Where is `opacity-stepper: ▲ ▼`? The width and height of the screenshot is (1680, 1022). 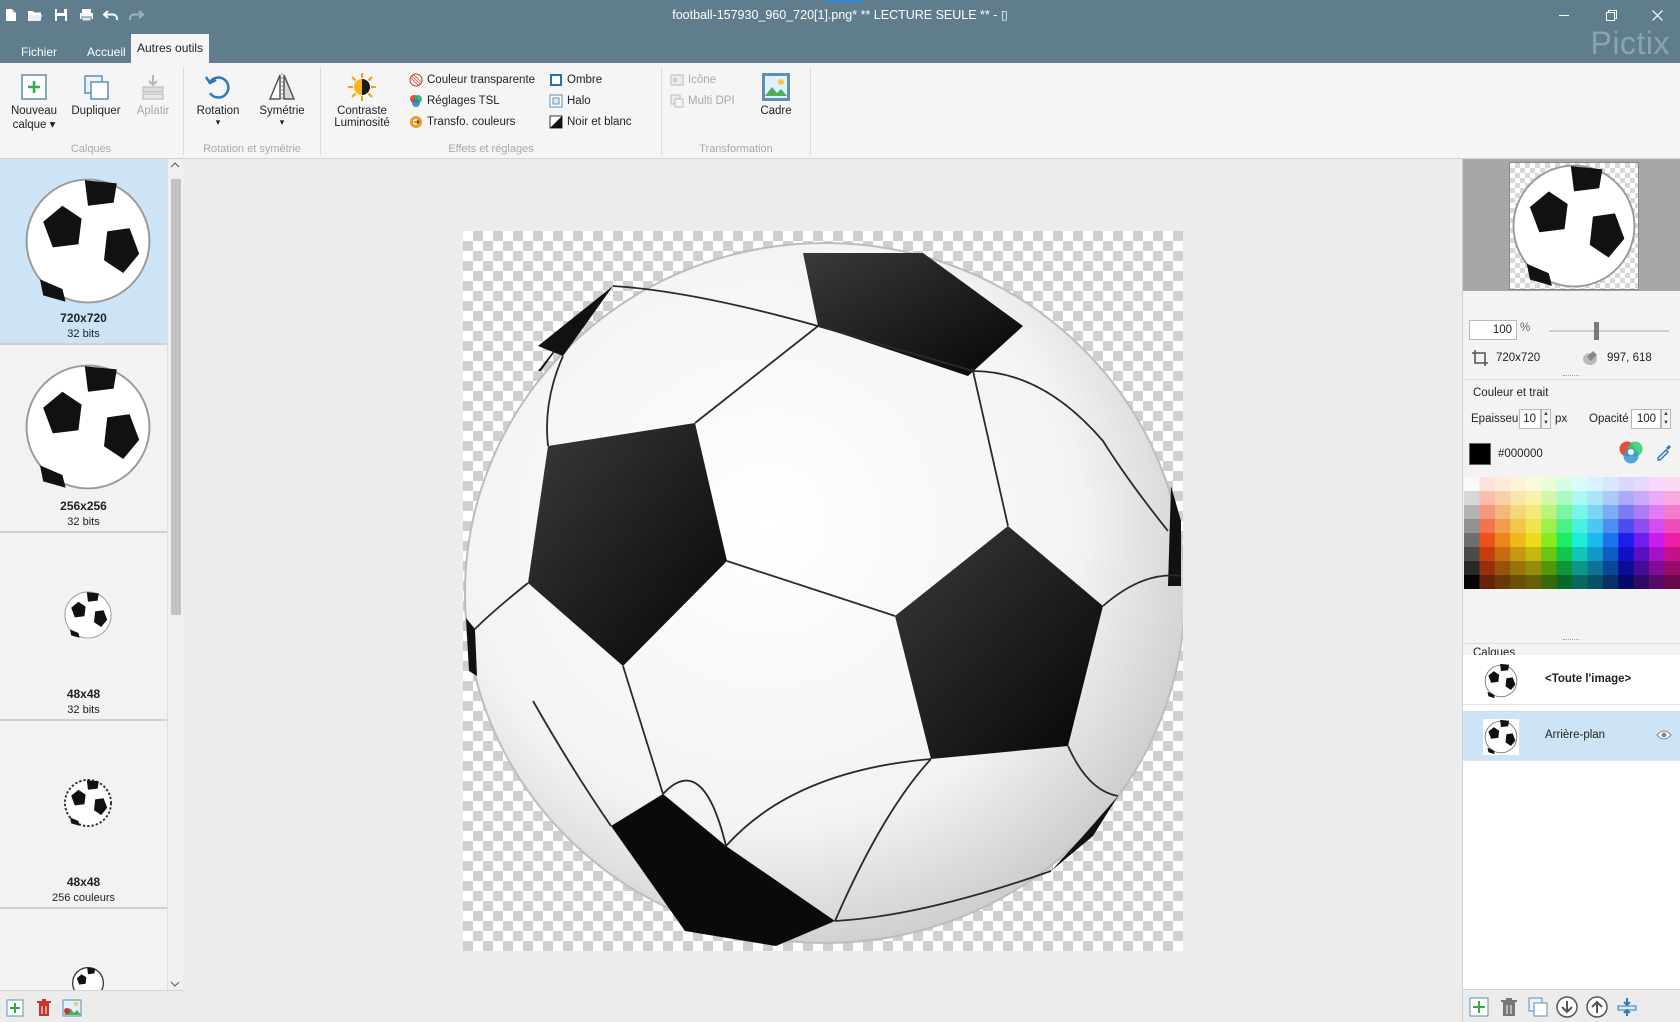 opacity-stepper: ▲ ▼ is located at coordinates (1666, 419).